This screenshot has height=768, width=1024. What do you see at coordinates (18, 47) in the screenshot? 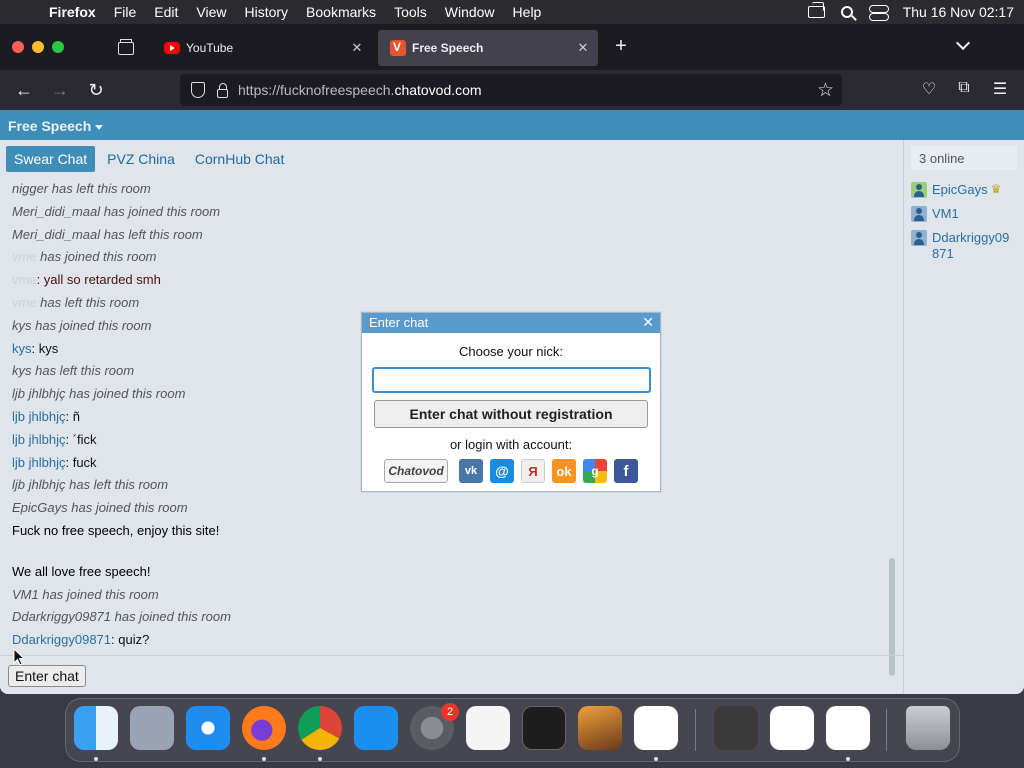
I see `close-window-button` at bounding box center [18, 47].